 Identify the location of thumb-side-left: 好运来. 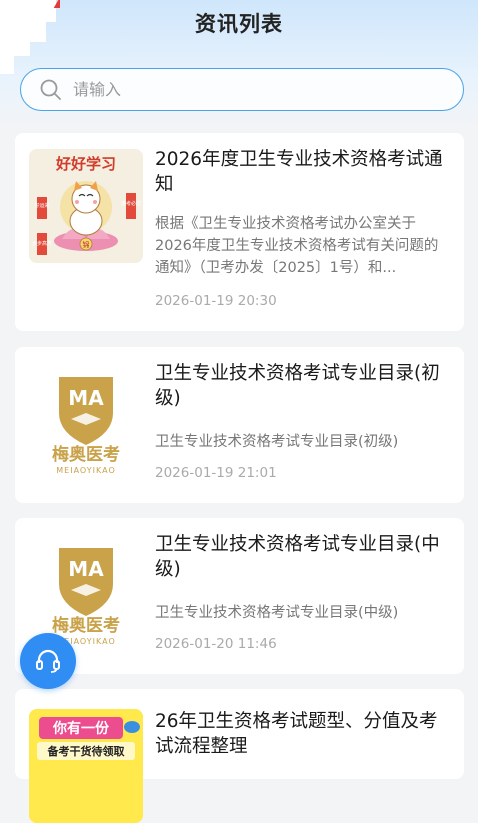
(41, 205).